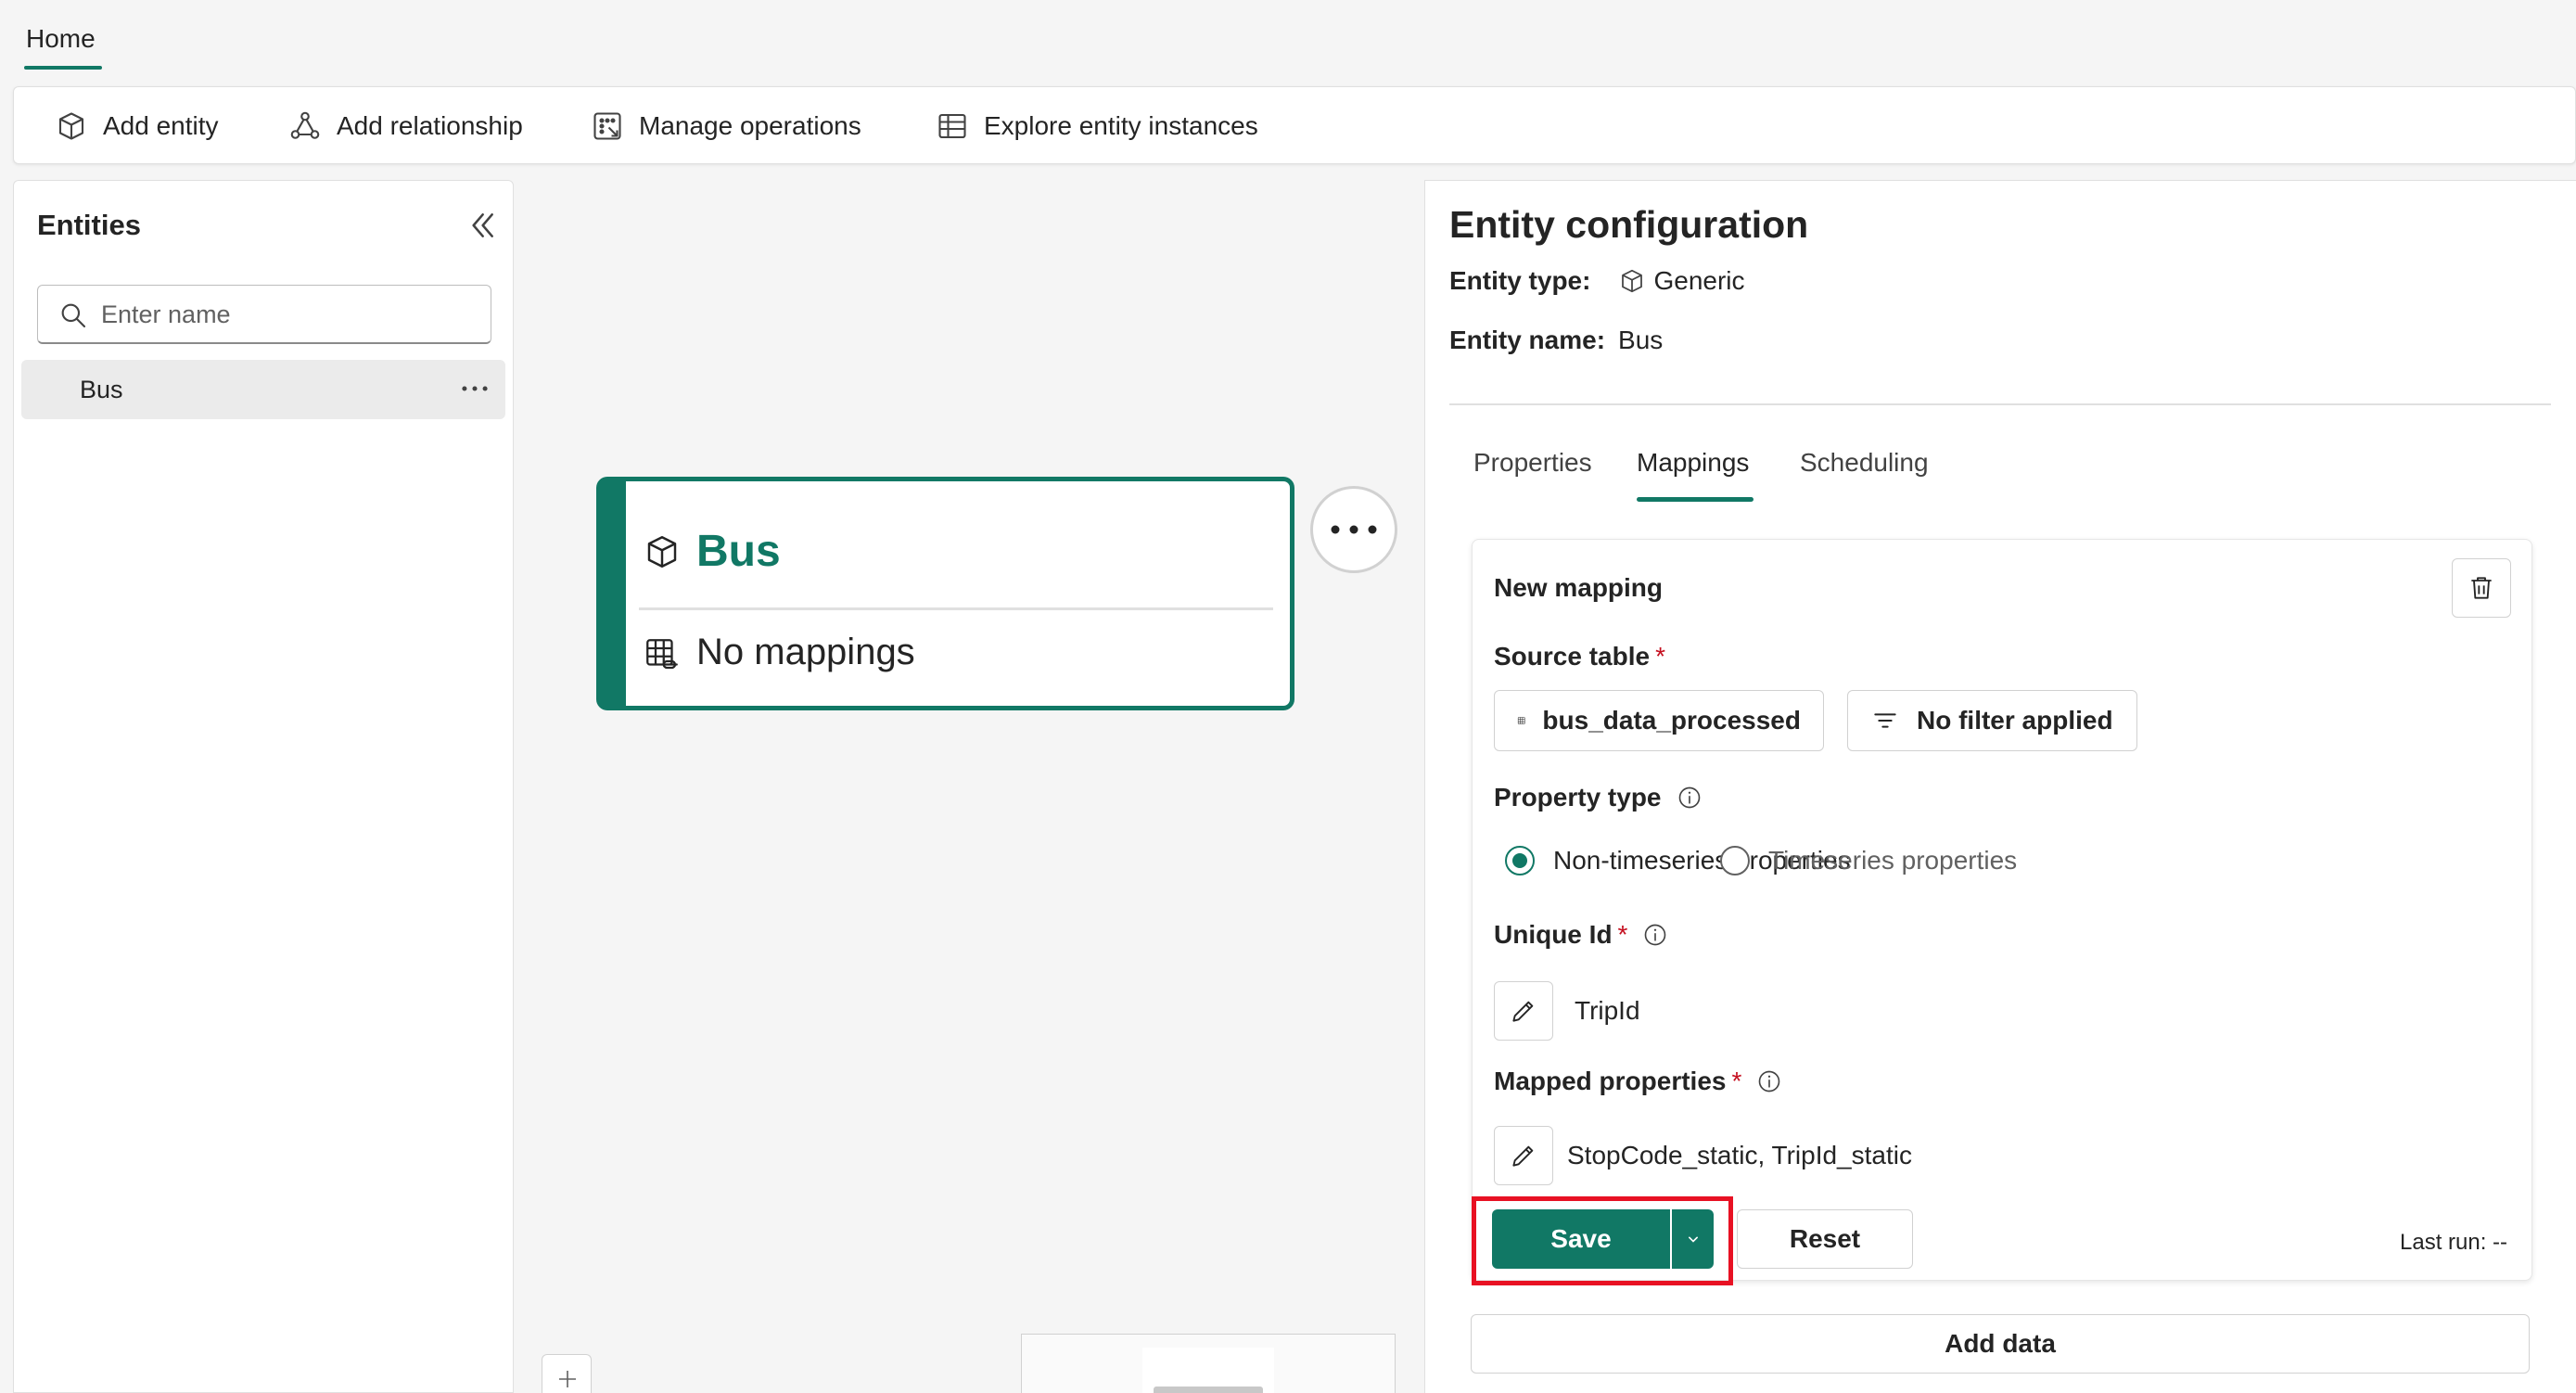 Image resolution: width=2576 pixels, height=1393 pixels. What do you see at coordinates (1865, 463) in the screenshot?
I see `tab-scheduling: Scheduling` at bounding box center [1865, 463].